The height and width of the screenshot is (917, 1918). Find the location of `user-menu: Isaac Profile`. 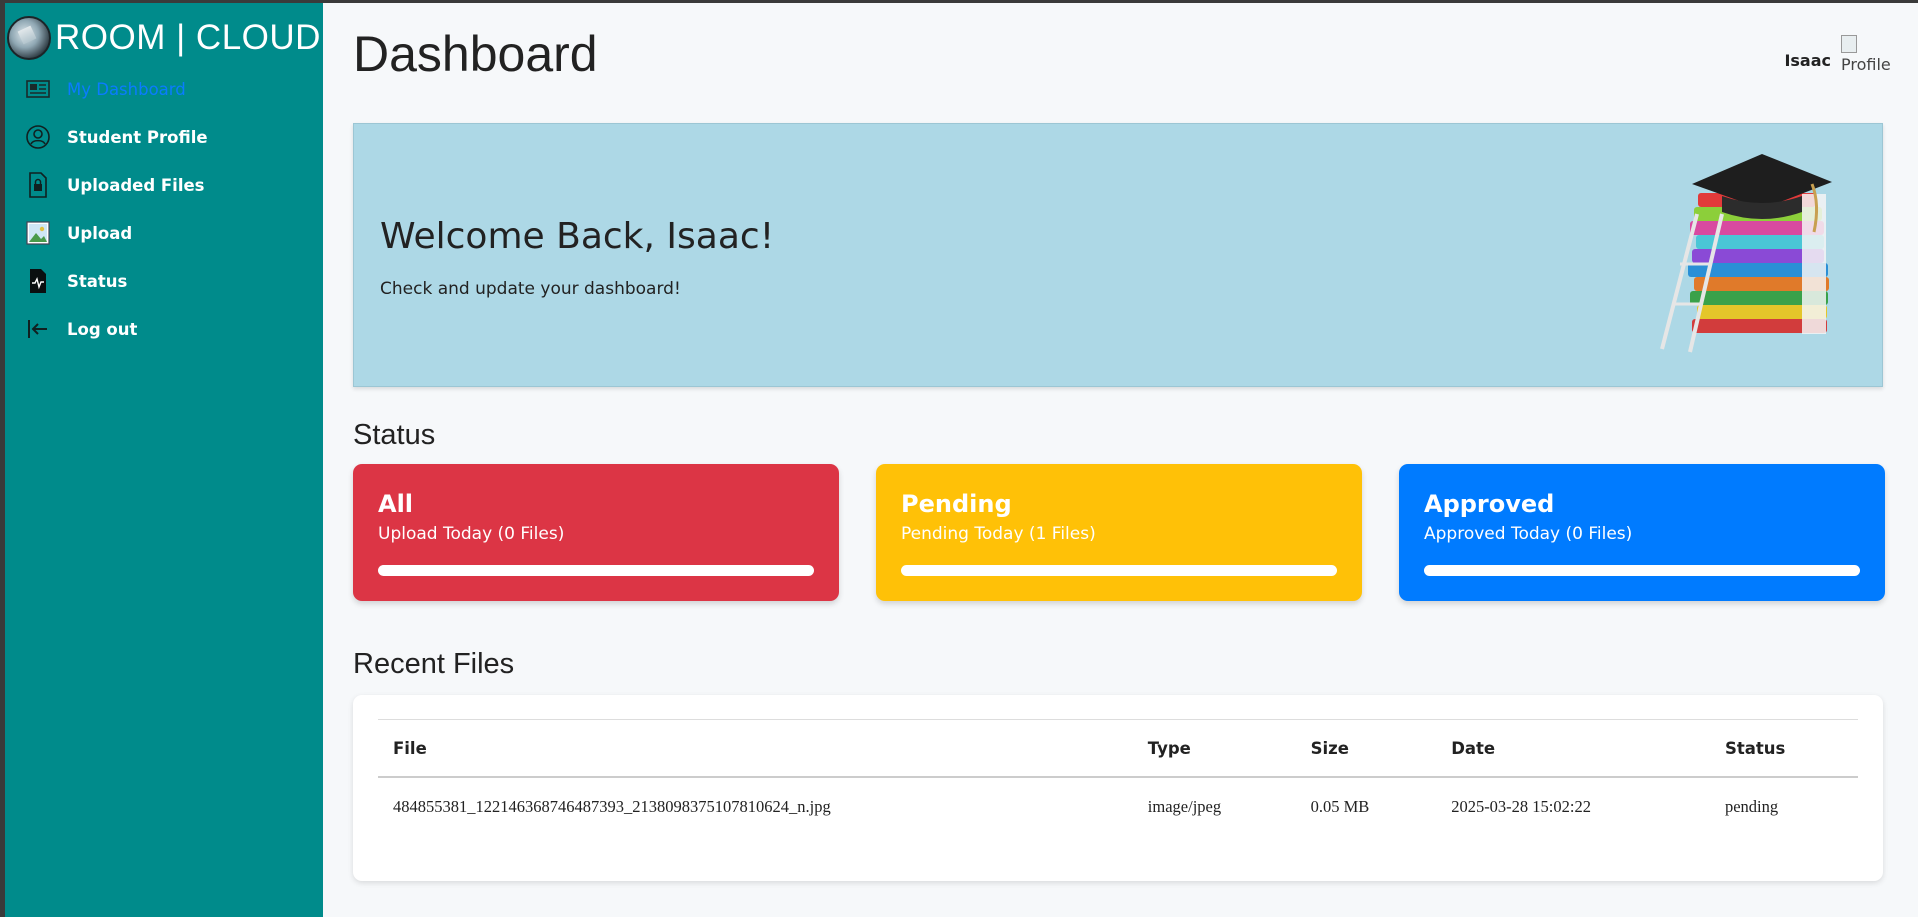

user-menu: Isaac Profile is located at coordinates (1837, 55).